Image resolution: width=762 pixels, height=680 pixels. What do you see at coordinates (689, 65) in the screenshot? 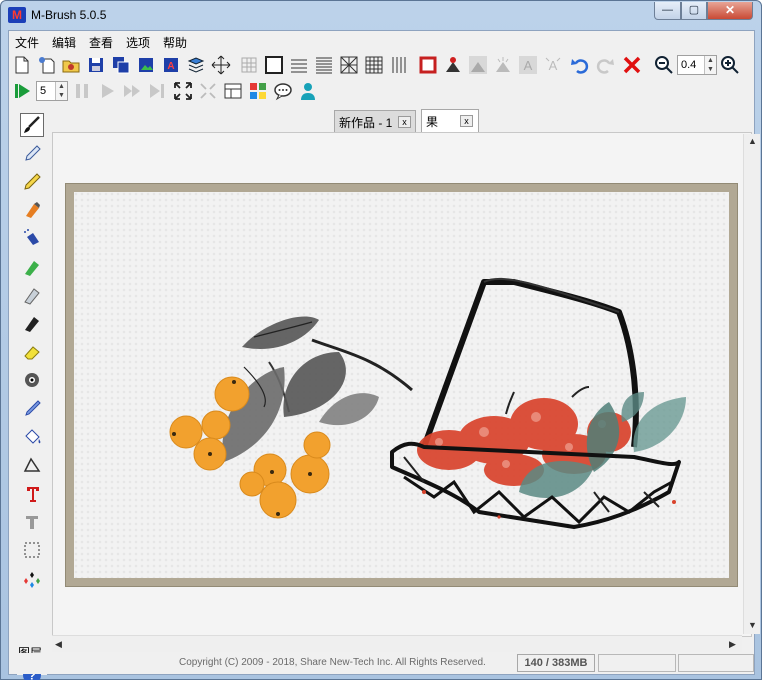
I see `zoom-value: 0.4` at bounding box center [689, 65].